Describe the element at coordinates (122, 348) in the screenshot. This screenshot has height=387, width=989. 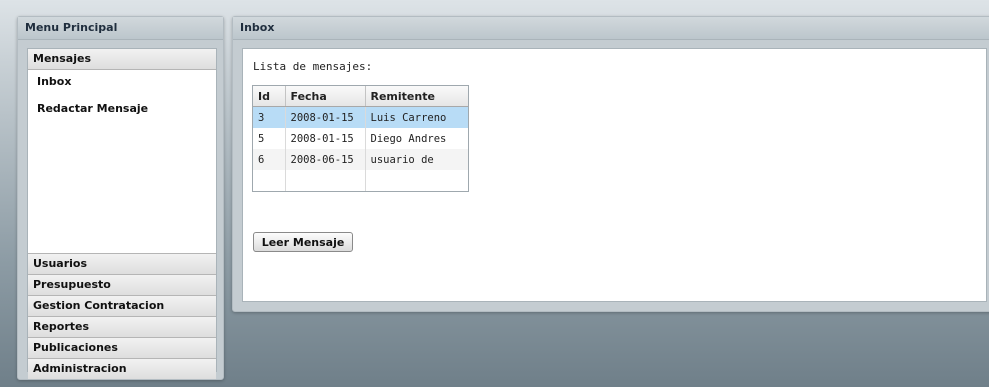
I see `accordion-publicaciones: Publicaciones` at that location.